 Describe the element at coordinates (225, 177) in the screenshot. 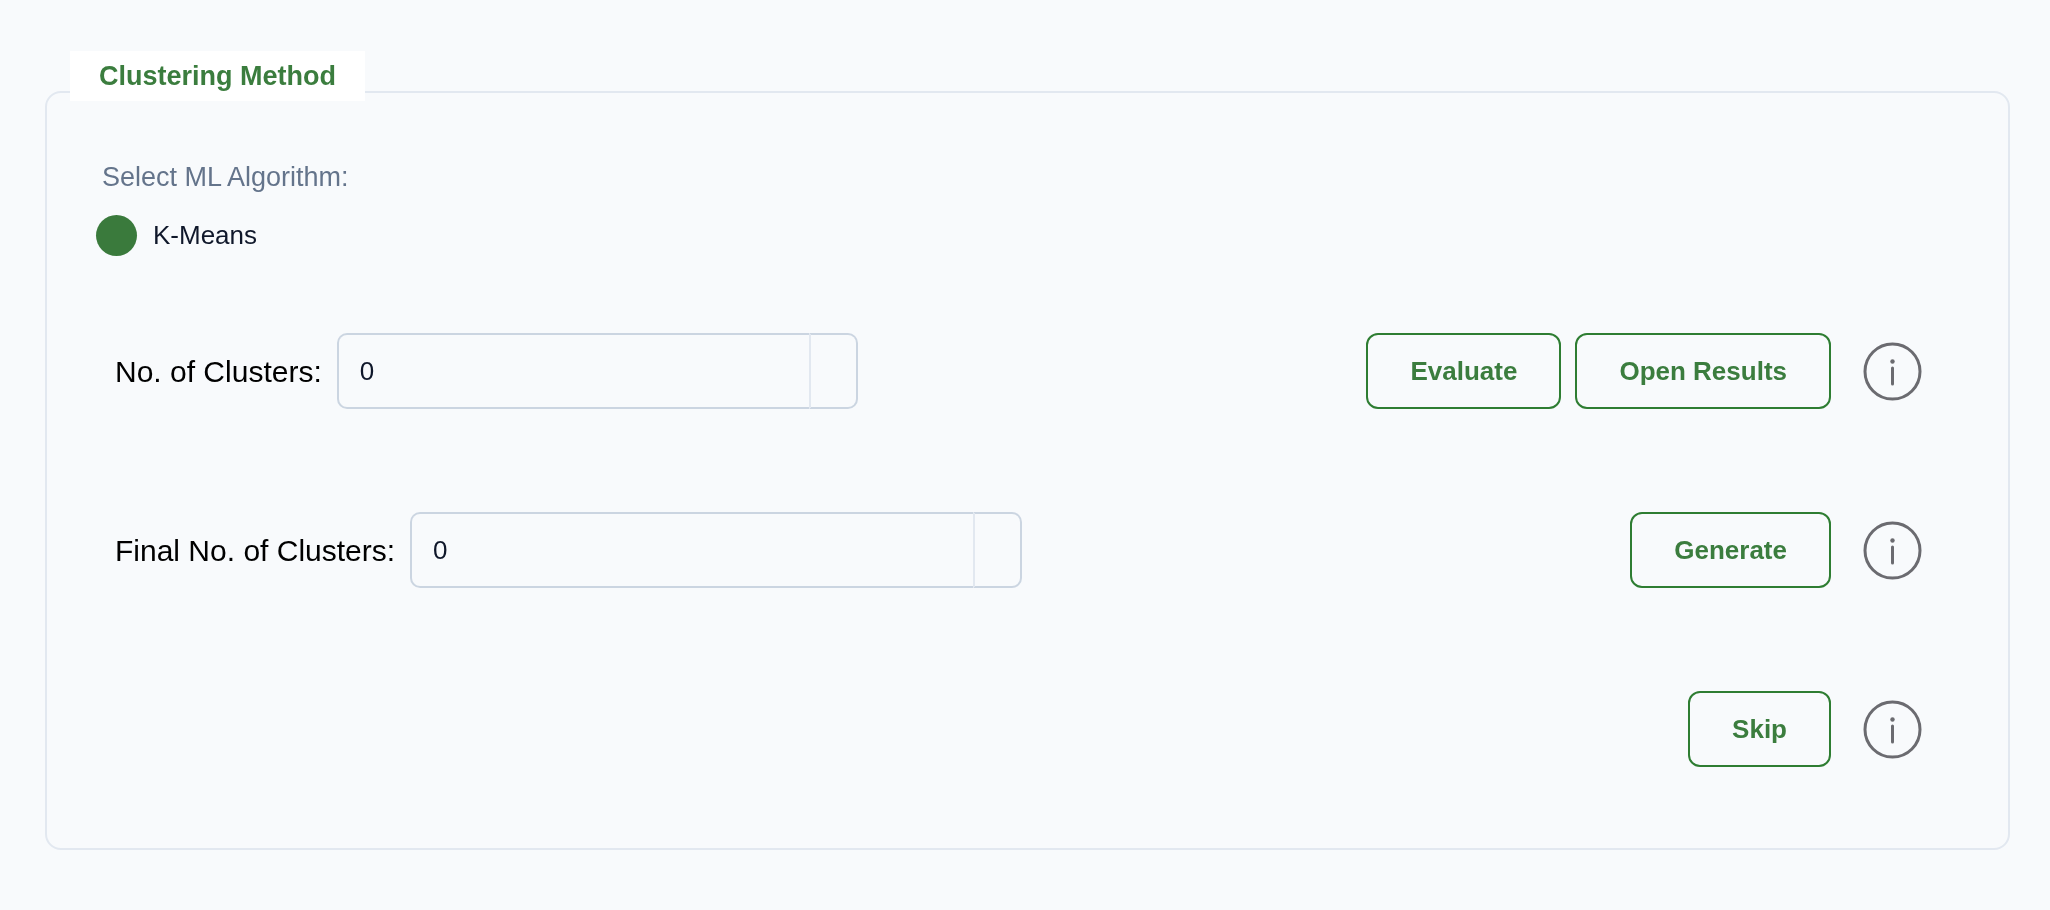

I see `algorithm-prompt: Select ML Algorithm:` at that location.